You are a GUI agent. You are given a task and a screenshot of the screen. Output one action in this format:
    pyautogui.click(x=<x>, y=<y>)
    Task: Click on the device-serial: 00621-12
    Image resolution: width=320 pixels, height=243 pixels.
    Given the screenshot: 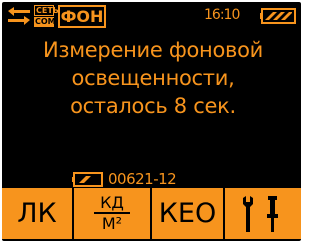 What is the action you would take?
    pyautogui.click(x=142, y=179)
    